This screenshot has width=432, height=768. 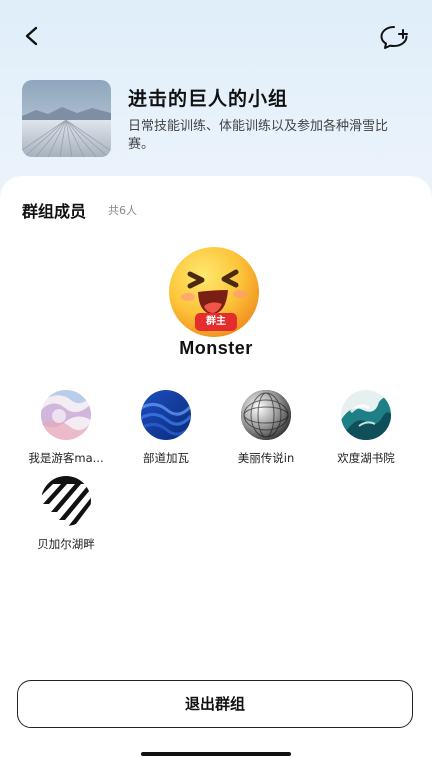 I want to click on member-item: 美丽传说in, so click(x=266, y=430).